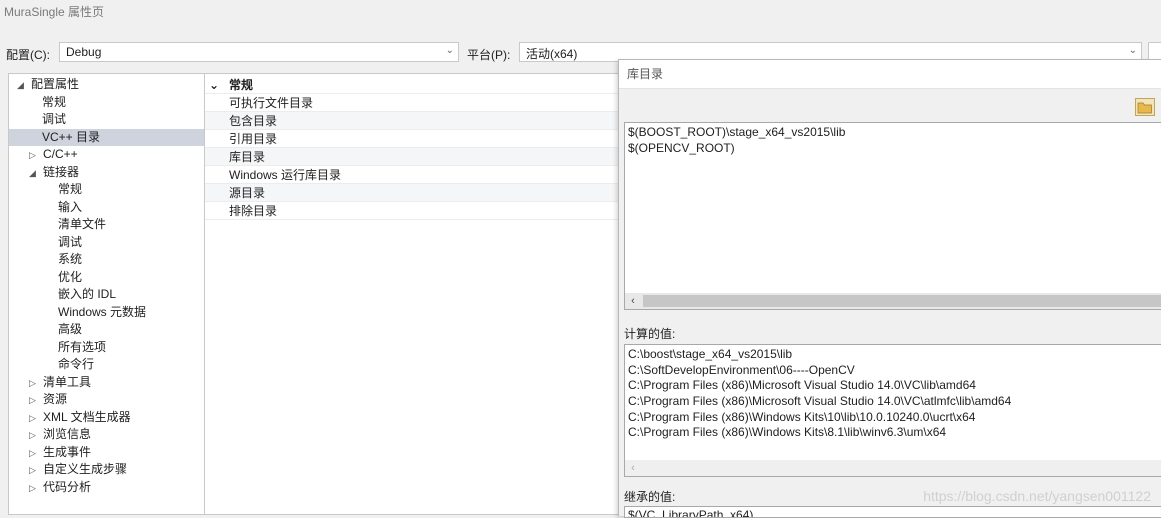  Describe the element at coordinates (60, 452) in the screenshot. I see `tree-item-build-events: ▷ 生成事件` at that location.